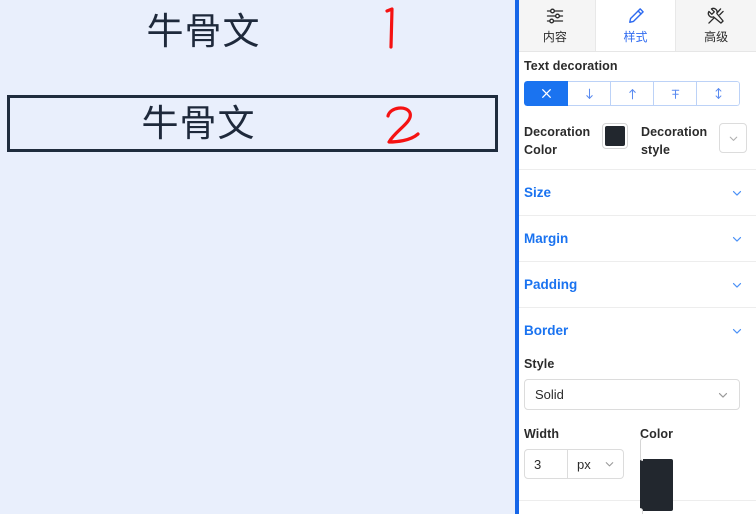  Describe the element at coordinates (549, 394) in the screenshot. I see `border-style-value: Solid` at that location.